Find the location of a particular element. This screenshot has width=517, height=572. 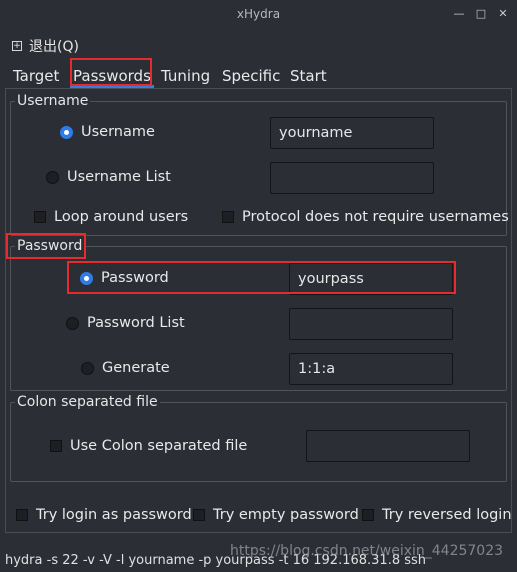

highlight-box-password-title is located at coordinates (46, 246).